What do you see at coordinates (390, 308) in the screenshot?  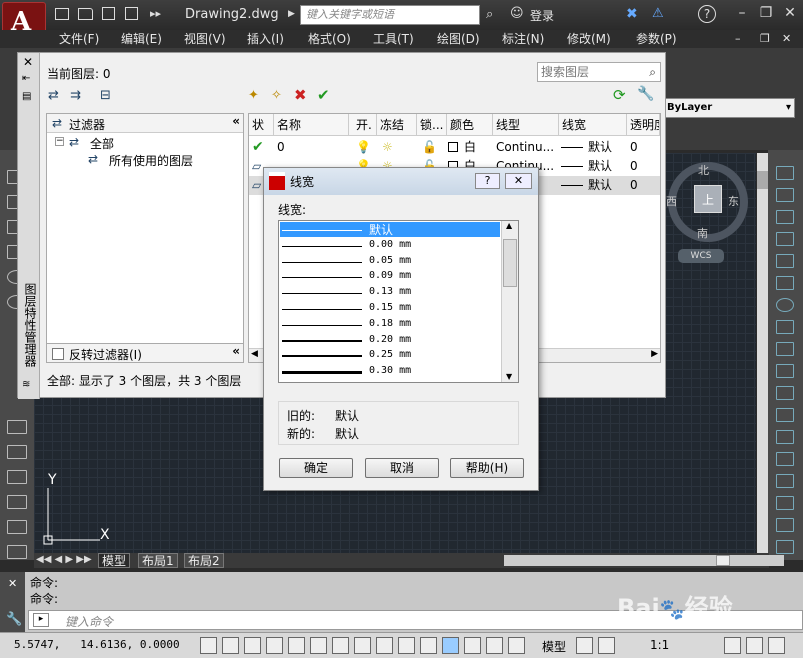 I see `lineweight-item: 0.15 mm` at bounding box center [390, 308].